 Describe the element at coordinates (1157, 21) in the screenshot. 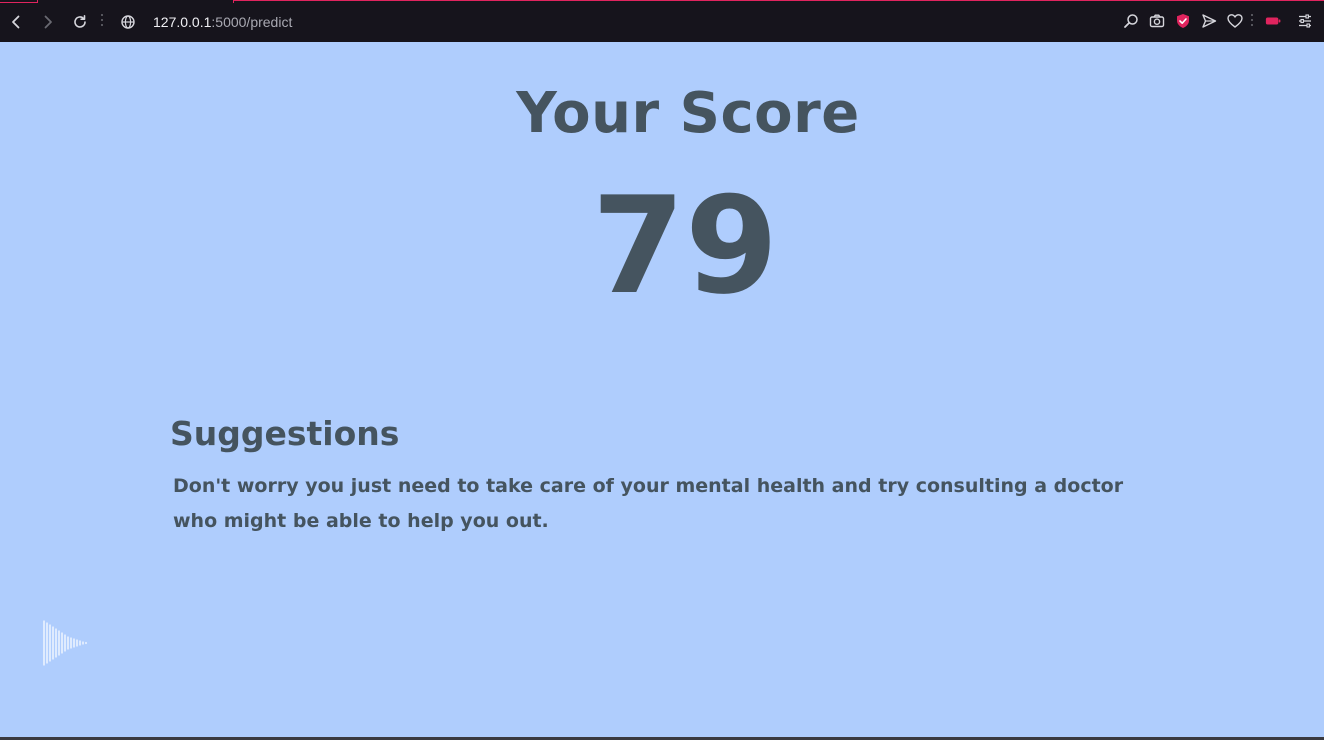

I see `camera-icon` at that location.